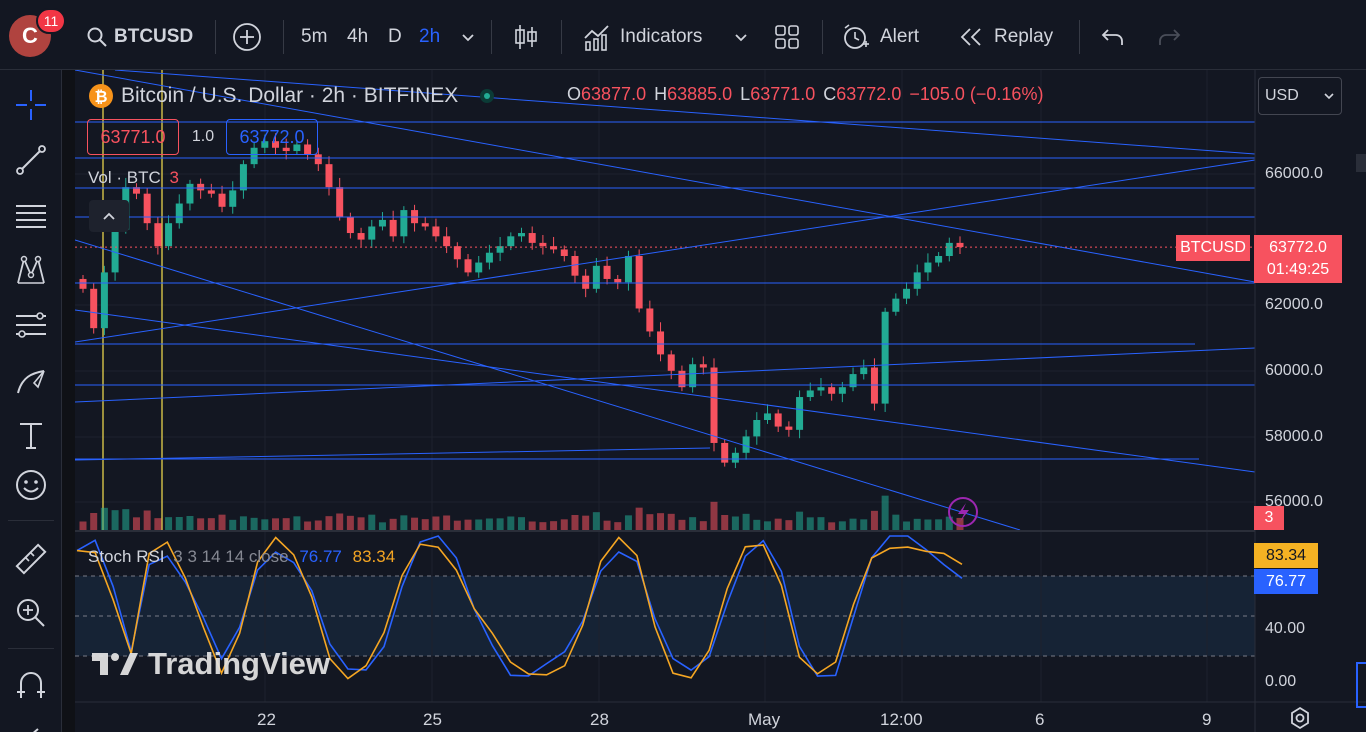 Image resolution: width=1366 pixels, height=732 pixels. Describe the element at coordinates (1005, 37) in the screenshot. I see `replay-button: Replay` at that location.